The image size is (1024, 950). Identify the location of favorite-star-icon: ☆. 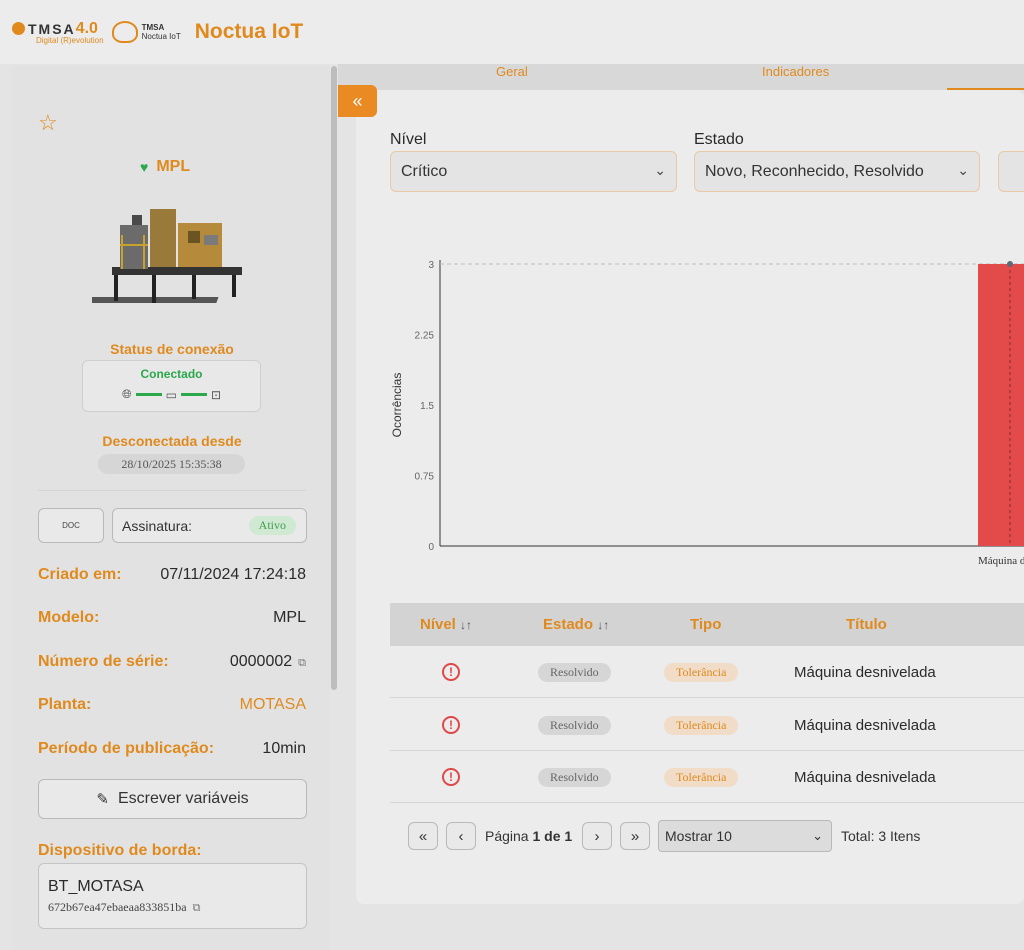
(48, 123).